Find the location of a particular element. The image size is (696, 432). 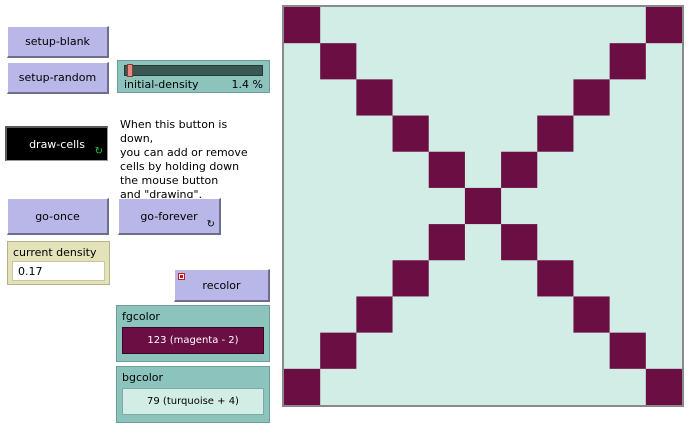

recolor-label: recolor is located at coordinates (221, 285).